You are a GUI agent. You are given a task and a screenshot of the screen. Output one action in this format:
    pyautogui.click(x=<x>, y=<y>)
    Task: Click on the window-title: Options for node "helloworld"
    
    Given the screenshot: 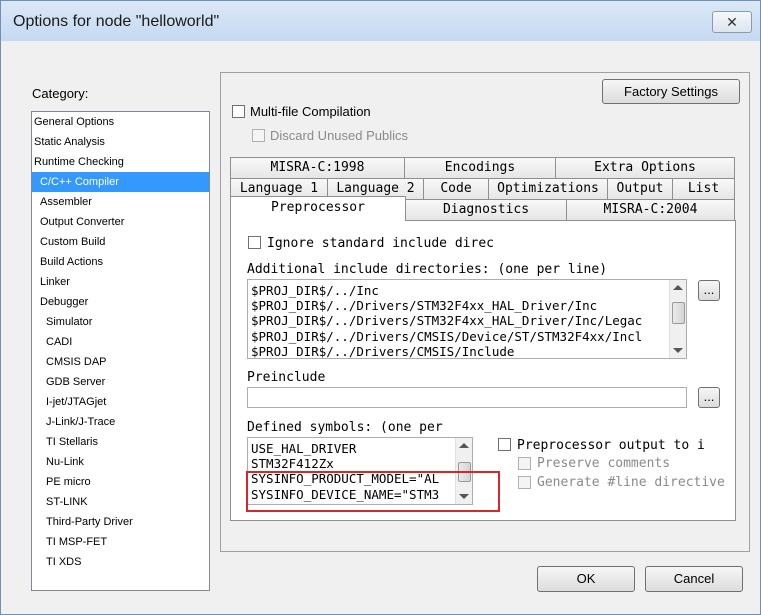 What is the action you would take?
    pyautogui.click(x=116, y=21)
    